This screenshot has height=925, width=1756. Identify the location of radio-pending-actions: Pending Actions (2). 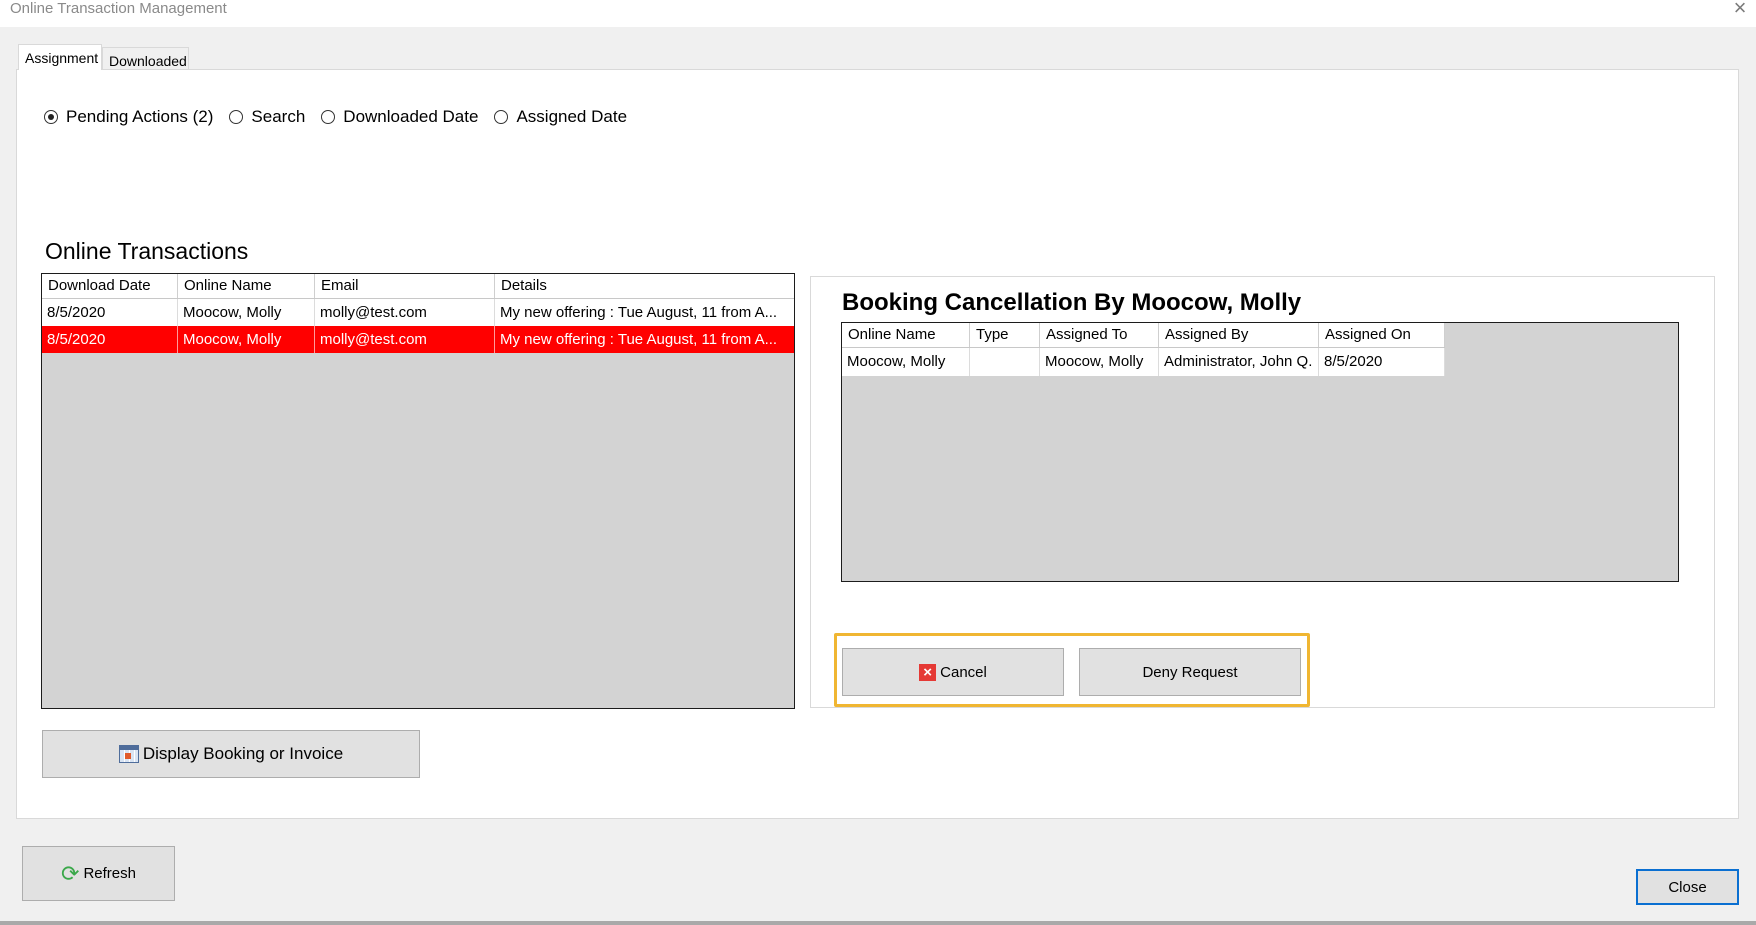
(128, 117).